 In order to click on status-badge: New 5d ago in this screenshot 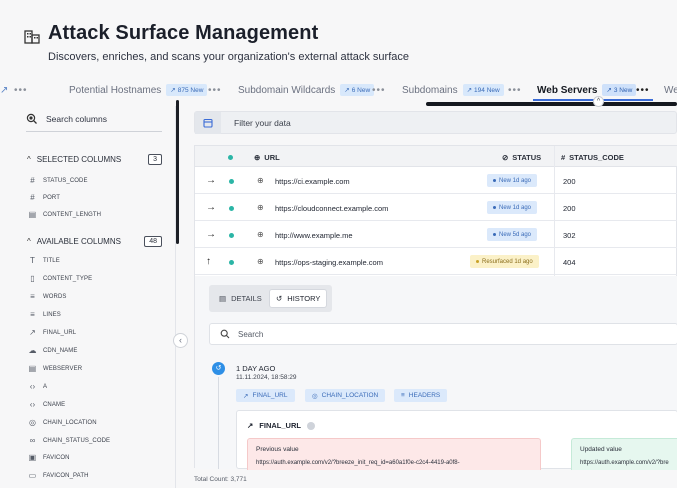, I will do `click(512, 234)`.